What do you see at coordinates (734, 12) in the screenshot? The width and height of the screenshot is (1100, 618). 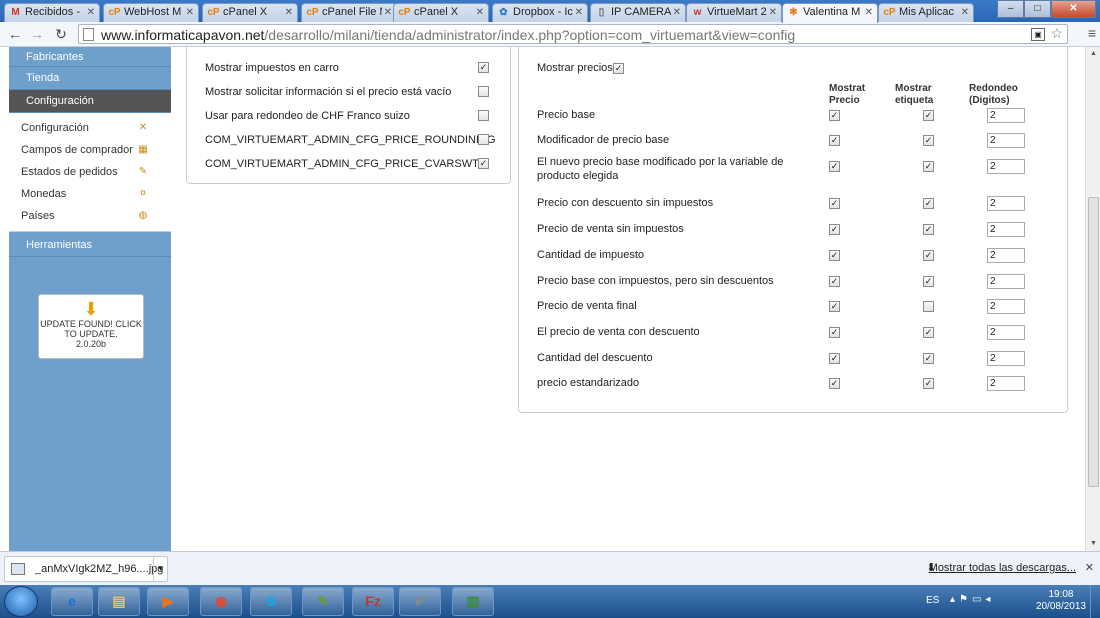 I see `browser-tab: w VirtueMart 2 ✕` at bounding box center [734, 12].